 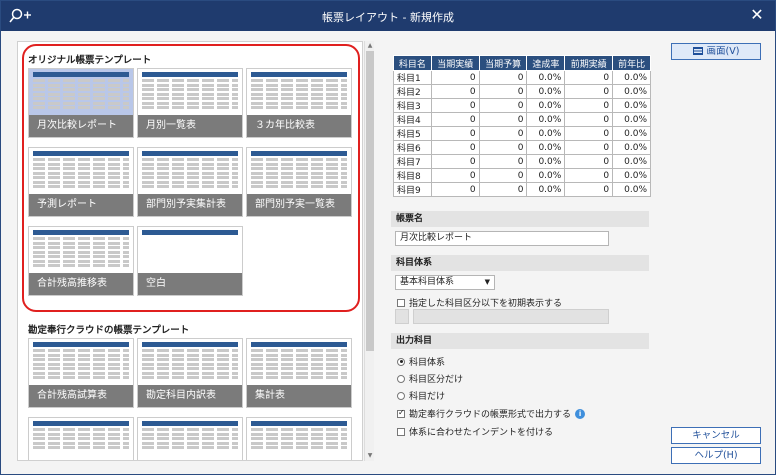 What do you see at coordinates (412, 63) in the screenshot?
I see `column-header: 科目名` at bounding box center [412, 63].